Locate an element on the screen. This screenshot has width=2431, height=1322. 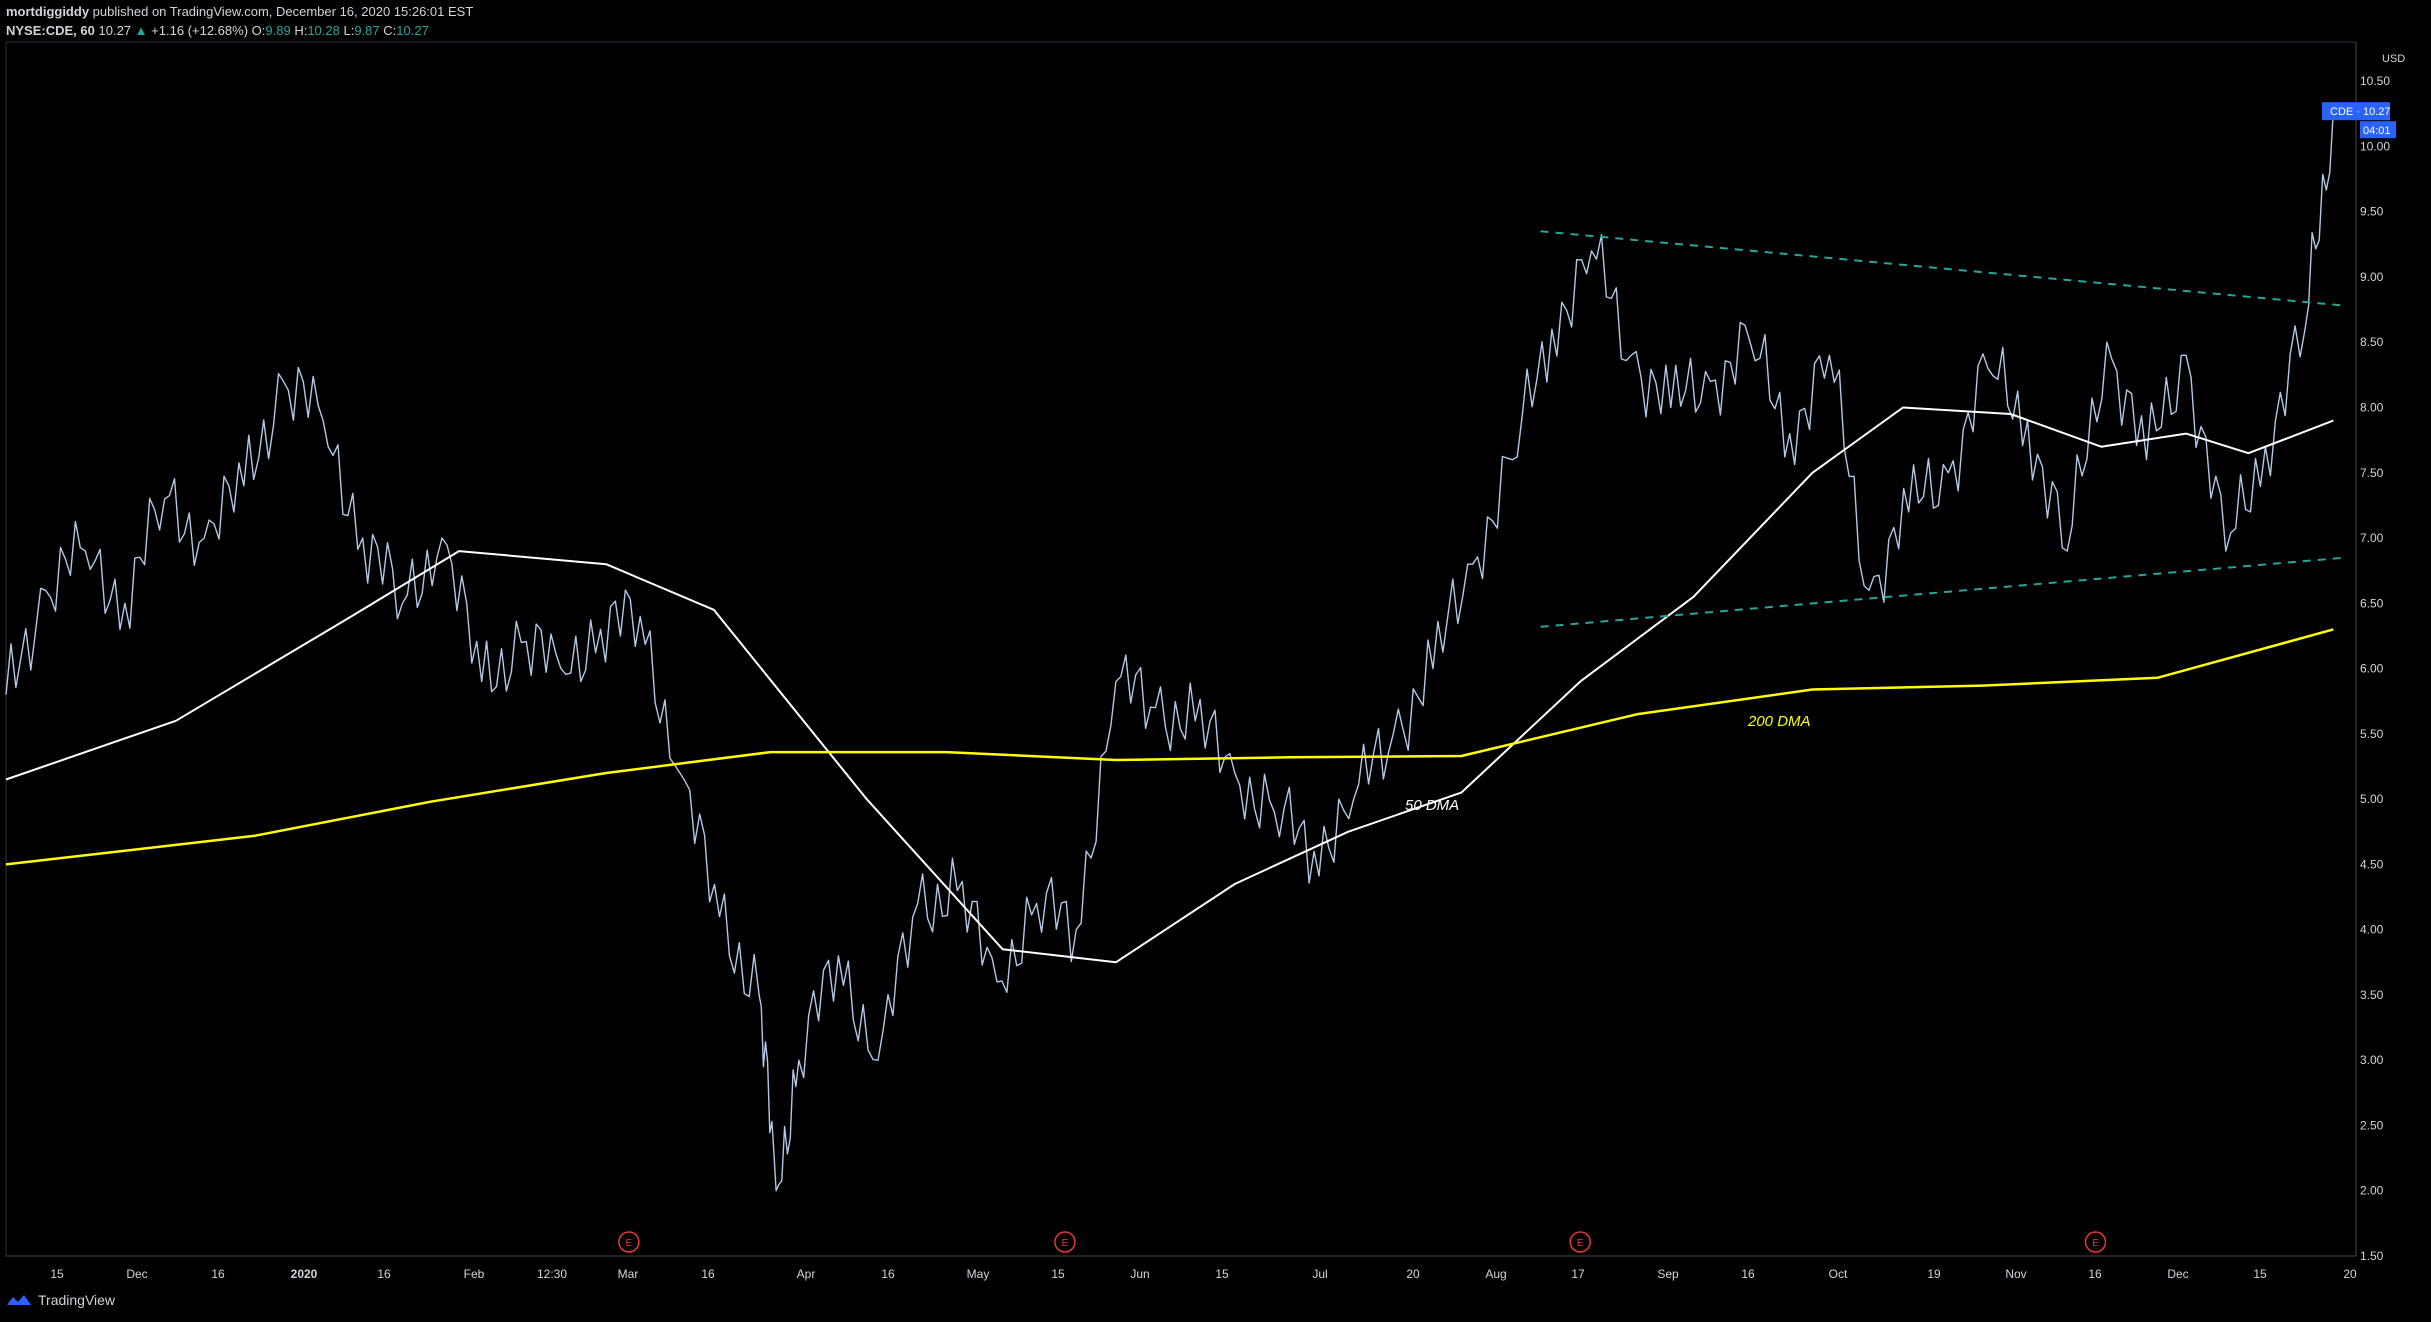
price-tick-label: 10.50 is located at coordinates (2375, 81).